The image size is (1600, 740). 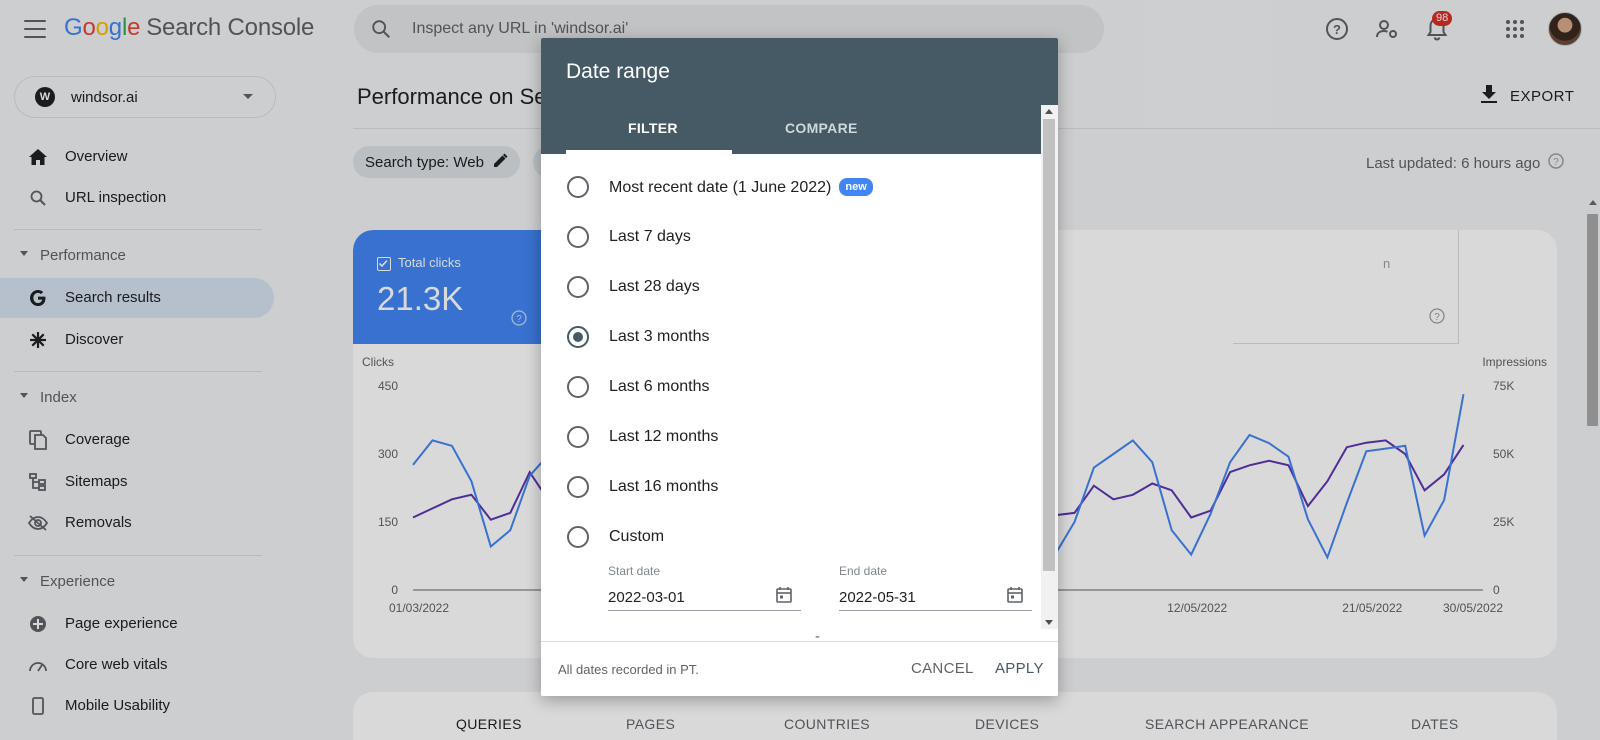 I want to click on end-date-input, so click(x=919, y=597).